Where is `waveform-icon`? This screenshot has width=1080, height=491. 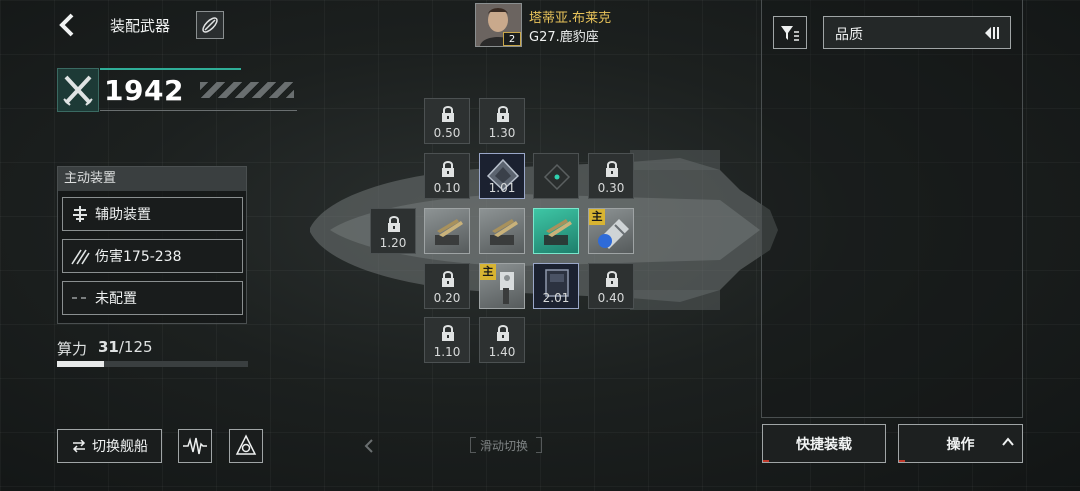
waveform-icon is located at coordinates (195, 446).